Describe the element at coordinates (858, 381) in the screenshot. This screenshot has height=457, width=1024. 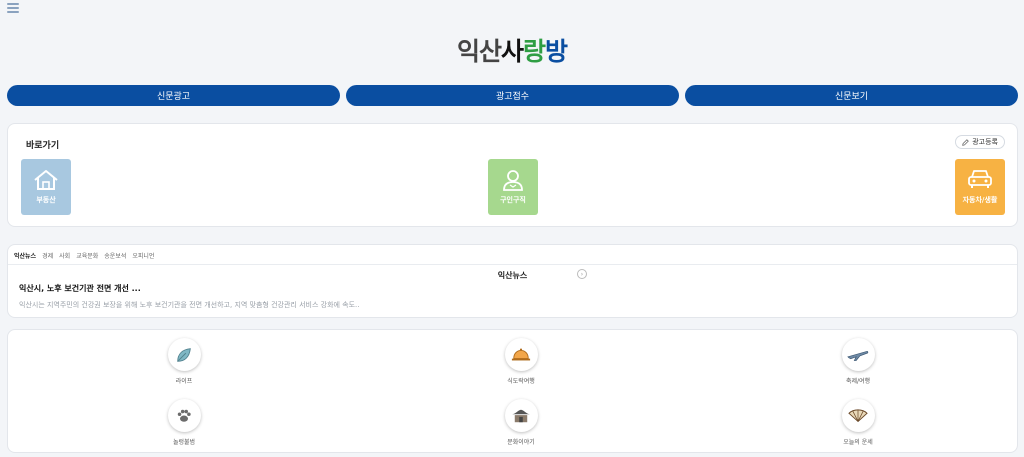
I see `menu-item-label: 축제/여행` at that location.